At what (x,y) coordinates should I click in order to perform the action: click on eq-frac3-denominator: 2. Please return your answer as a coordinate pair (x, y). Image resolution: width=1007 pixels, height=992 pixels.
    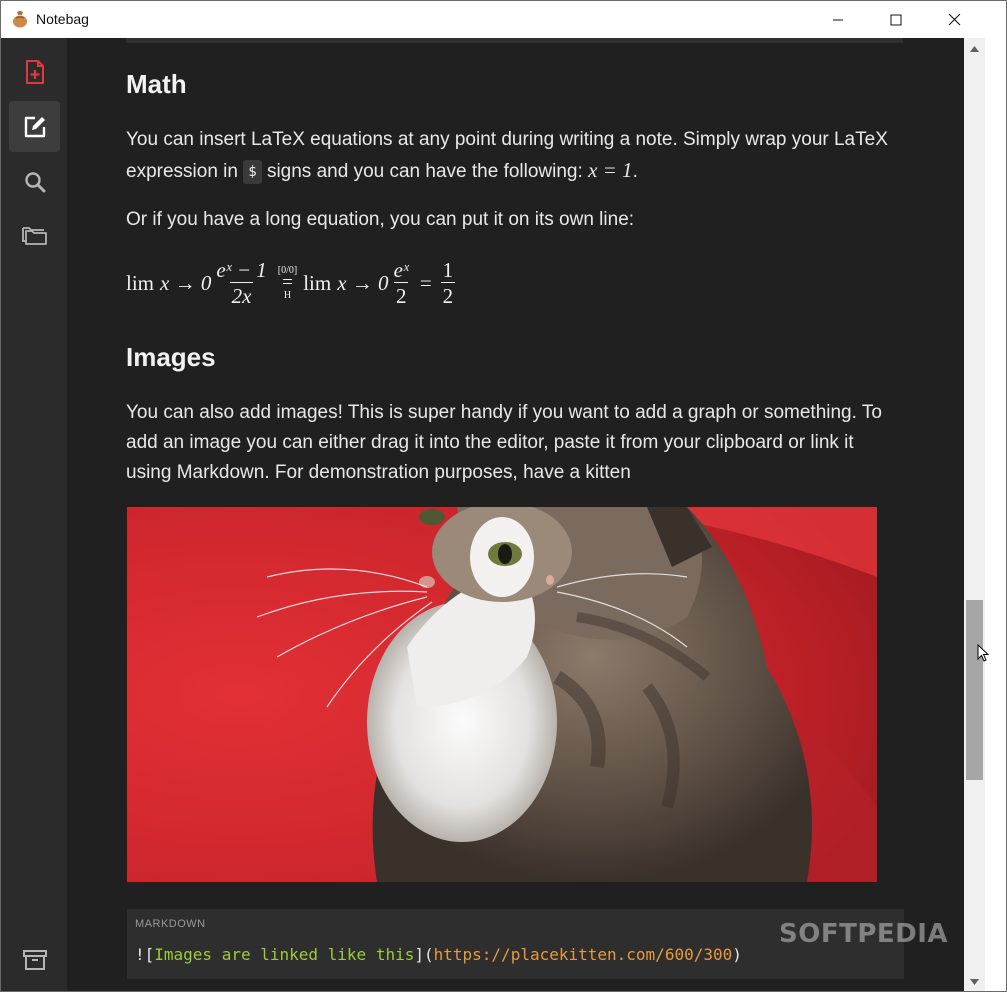
    Looking at the image, I should click on (448, 294).